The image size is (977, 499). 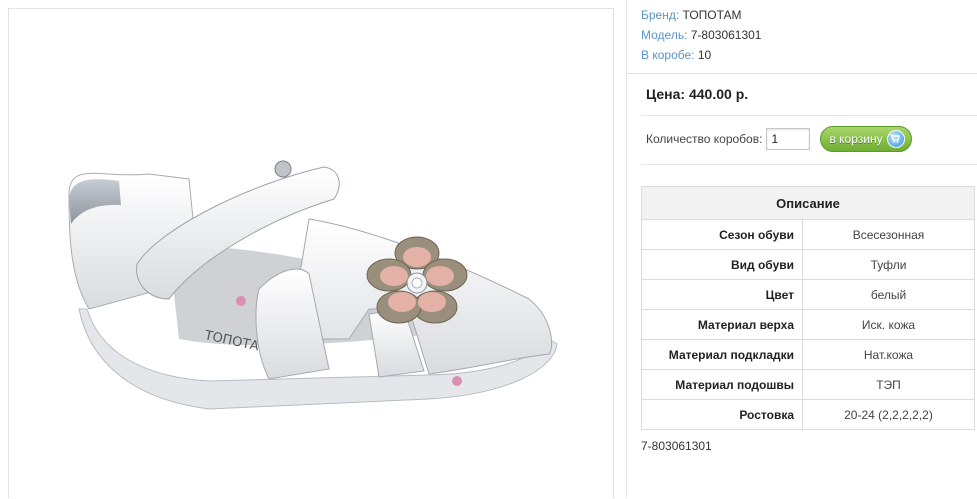 I want to click on meta-box: В коробе: 10, so click(x=701, y=55).